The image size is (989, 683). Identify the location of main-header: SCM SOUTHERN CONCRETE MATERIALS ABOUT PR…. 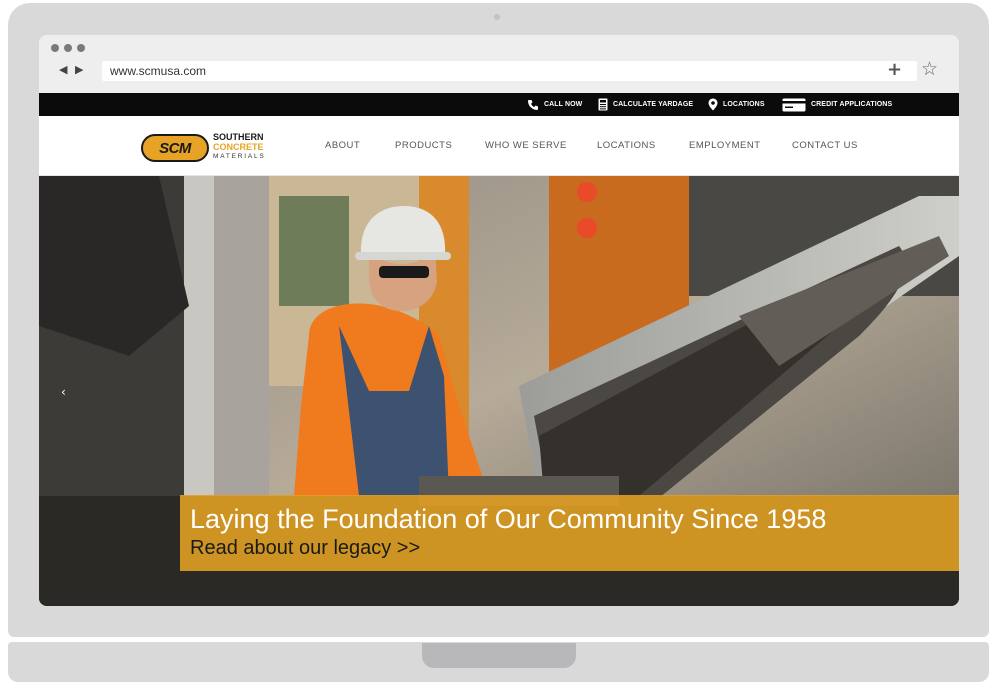
(499, 146).